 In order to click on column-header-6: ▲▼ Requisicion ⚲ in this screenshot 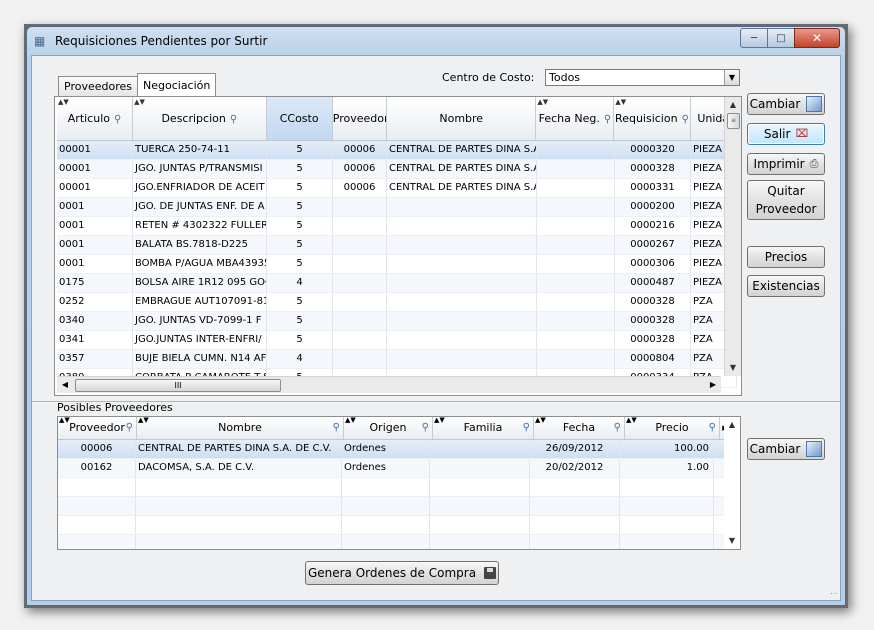, I will do `click(652, 118)`.